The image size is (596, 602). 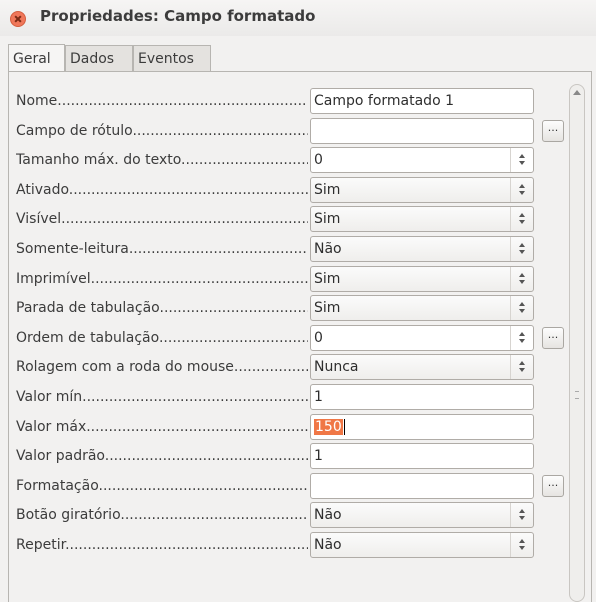 What do you see at coordinates (99, 58) in the screenshot?
I see `tab-dados: Dados` at bounding box center [99, 58].